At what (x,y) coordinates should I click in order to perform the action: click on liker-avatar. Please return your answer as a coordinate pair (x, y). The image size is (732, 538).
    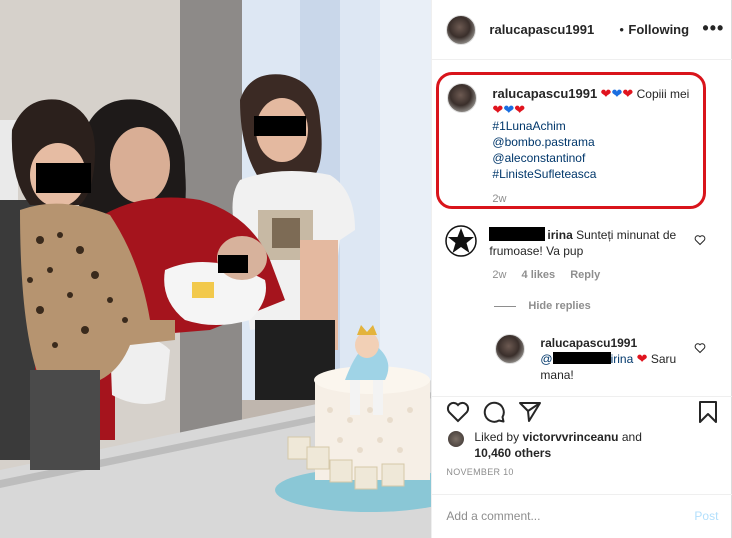
    Looking at the image, I should click on (456, 439).